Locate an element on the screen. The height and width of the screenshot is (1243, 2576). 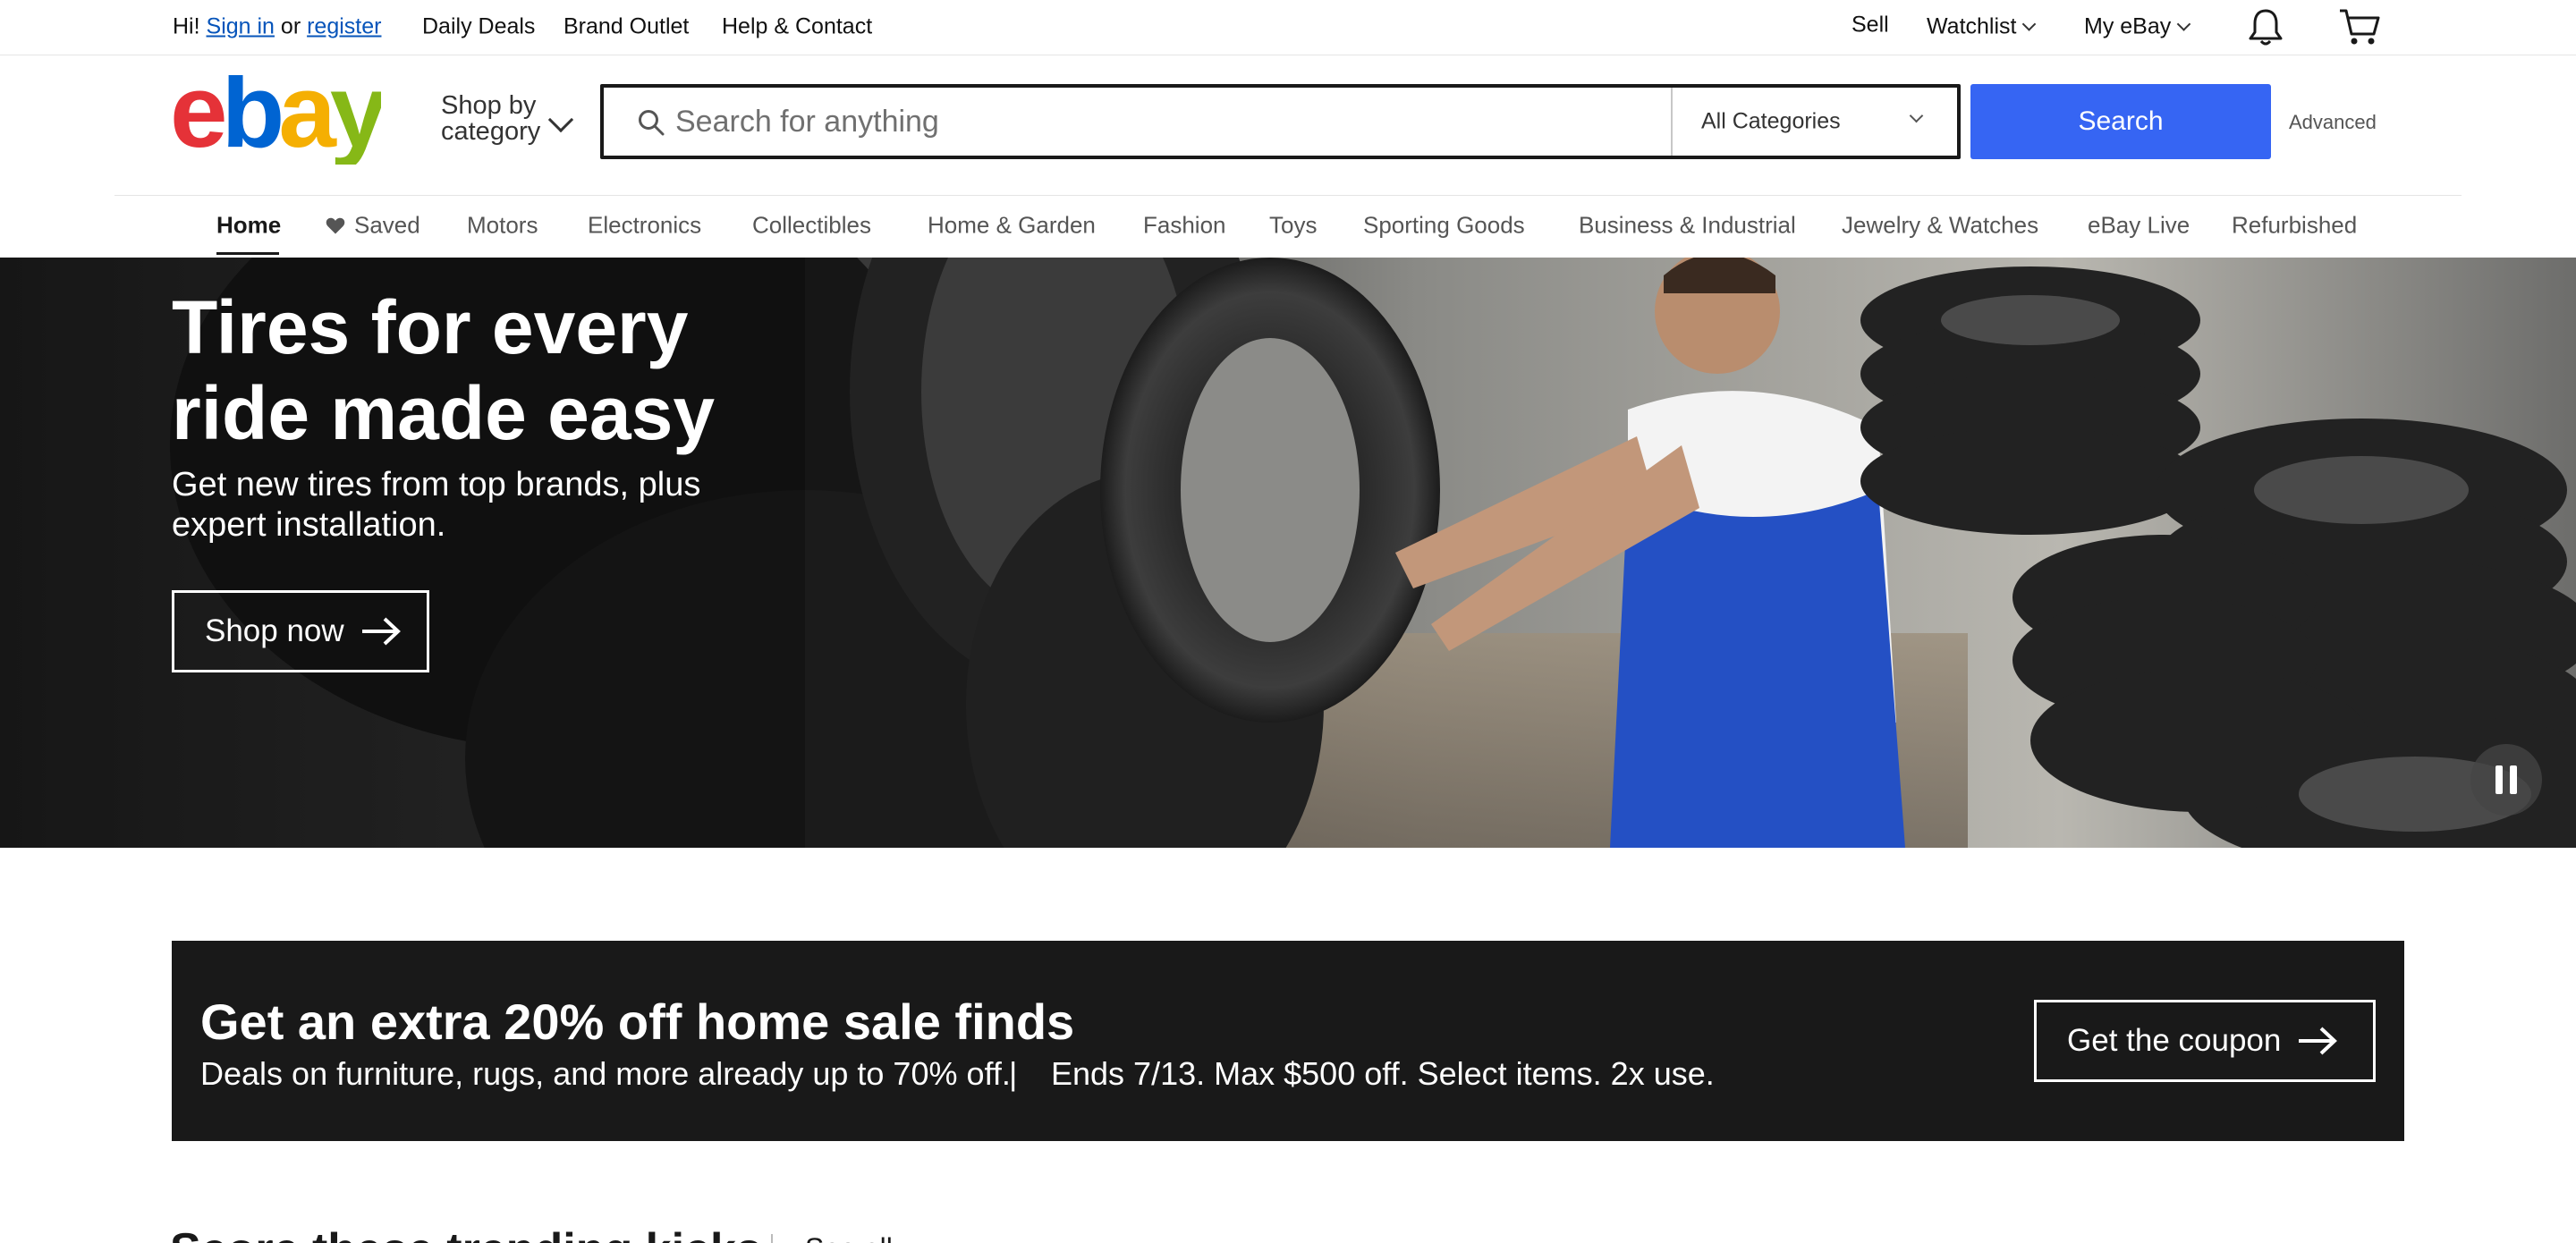
pause-button is located at coordinates (2506, 780).